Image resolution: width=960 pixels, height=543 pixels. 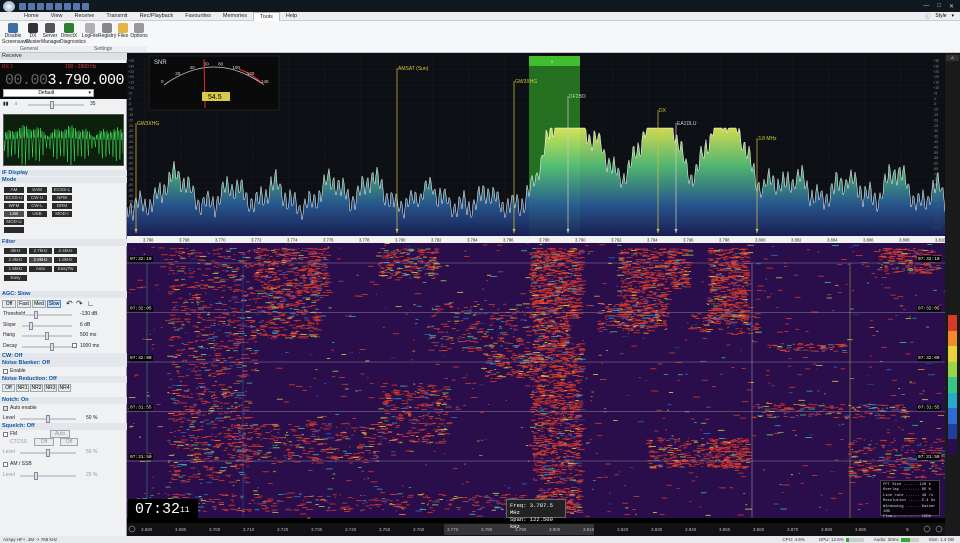 I want to click on notch-level-slider, so click(x=48, y=419).